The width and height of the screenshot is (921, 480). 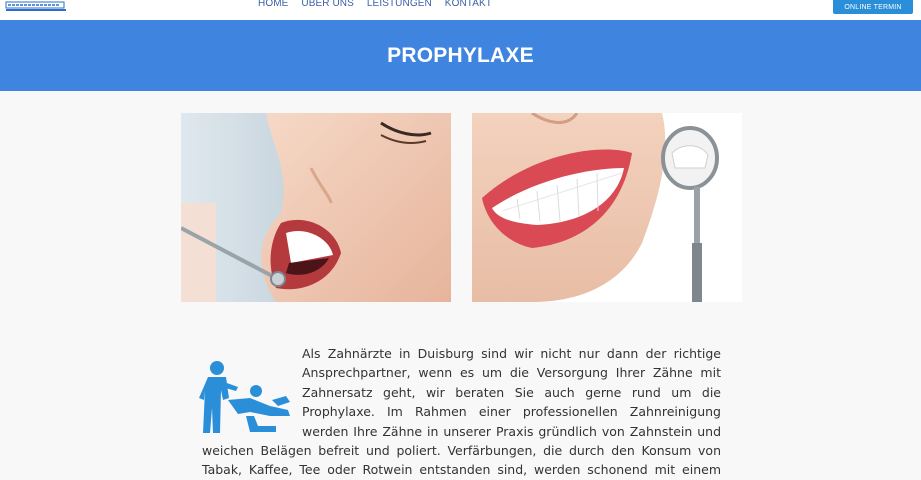 What do you see at coordinates (873, 7) in the screenshot?
I see `online-termin-button: ONLINE TERMIN` at bounding box center [873, 7].